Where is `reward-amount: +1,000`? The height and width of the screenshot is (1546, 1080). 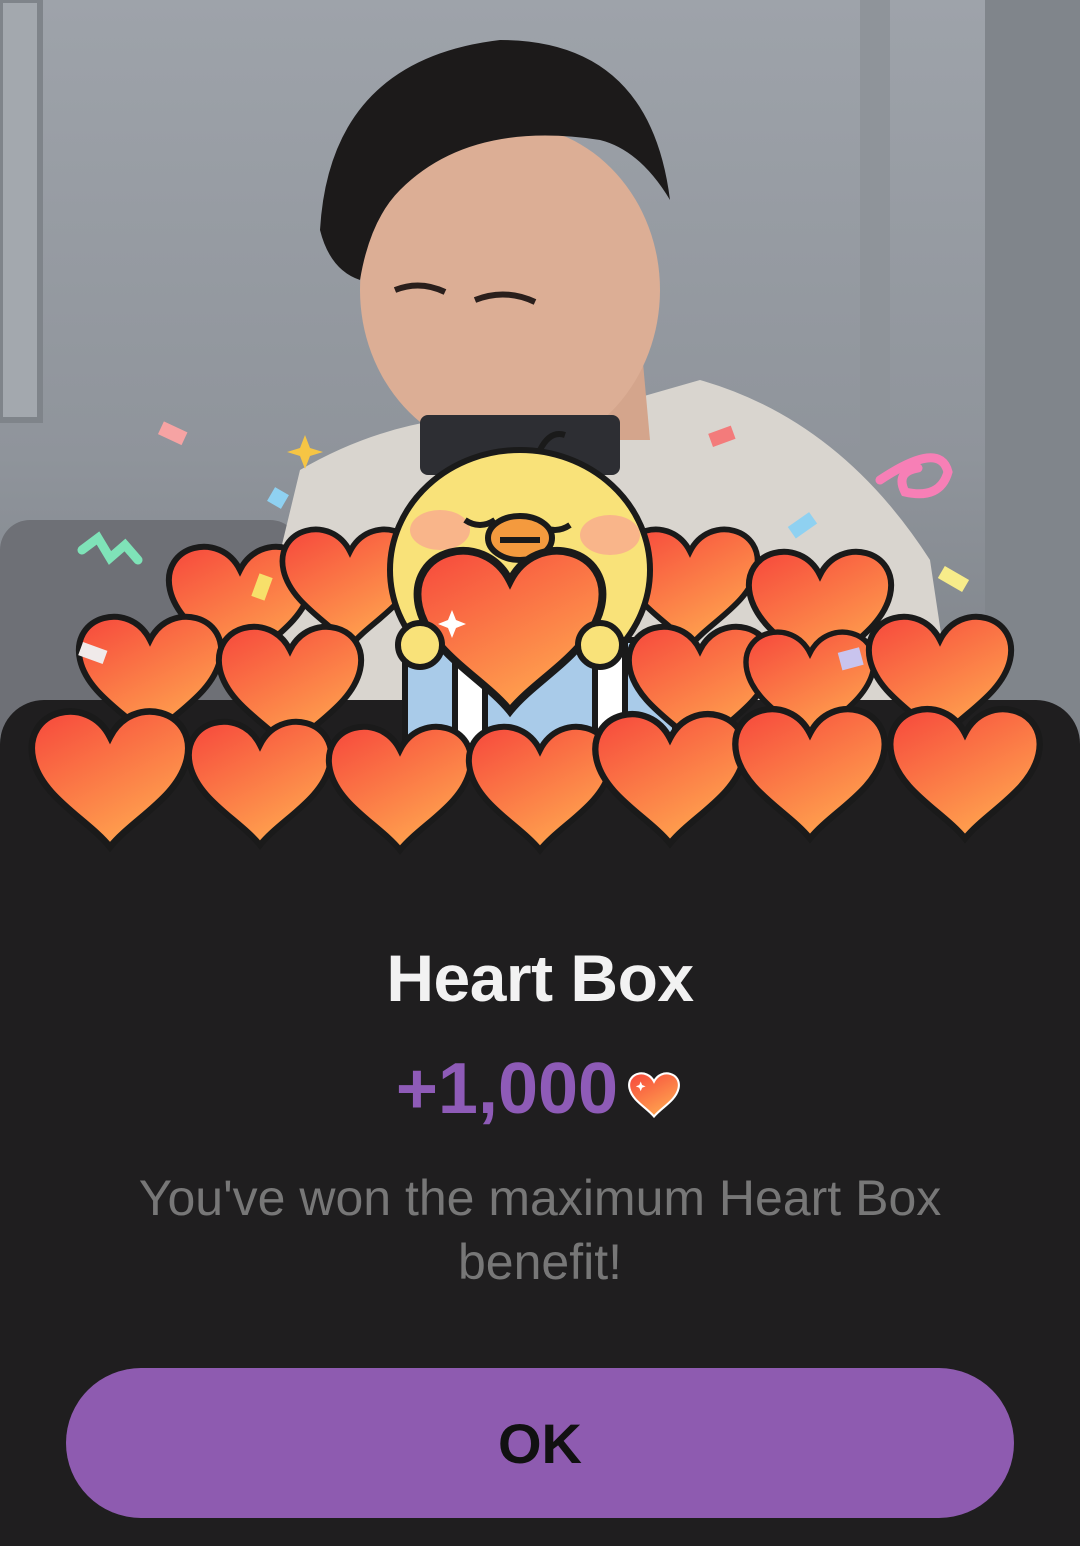 reward-amount: +1,000 is located at coordinates (507, 1089).